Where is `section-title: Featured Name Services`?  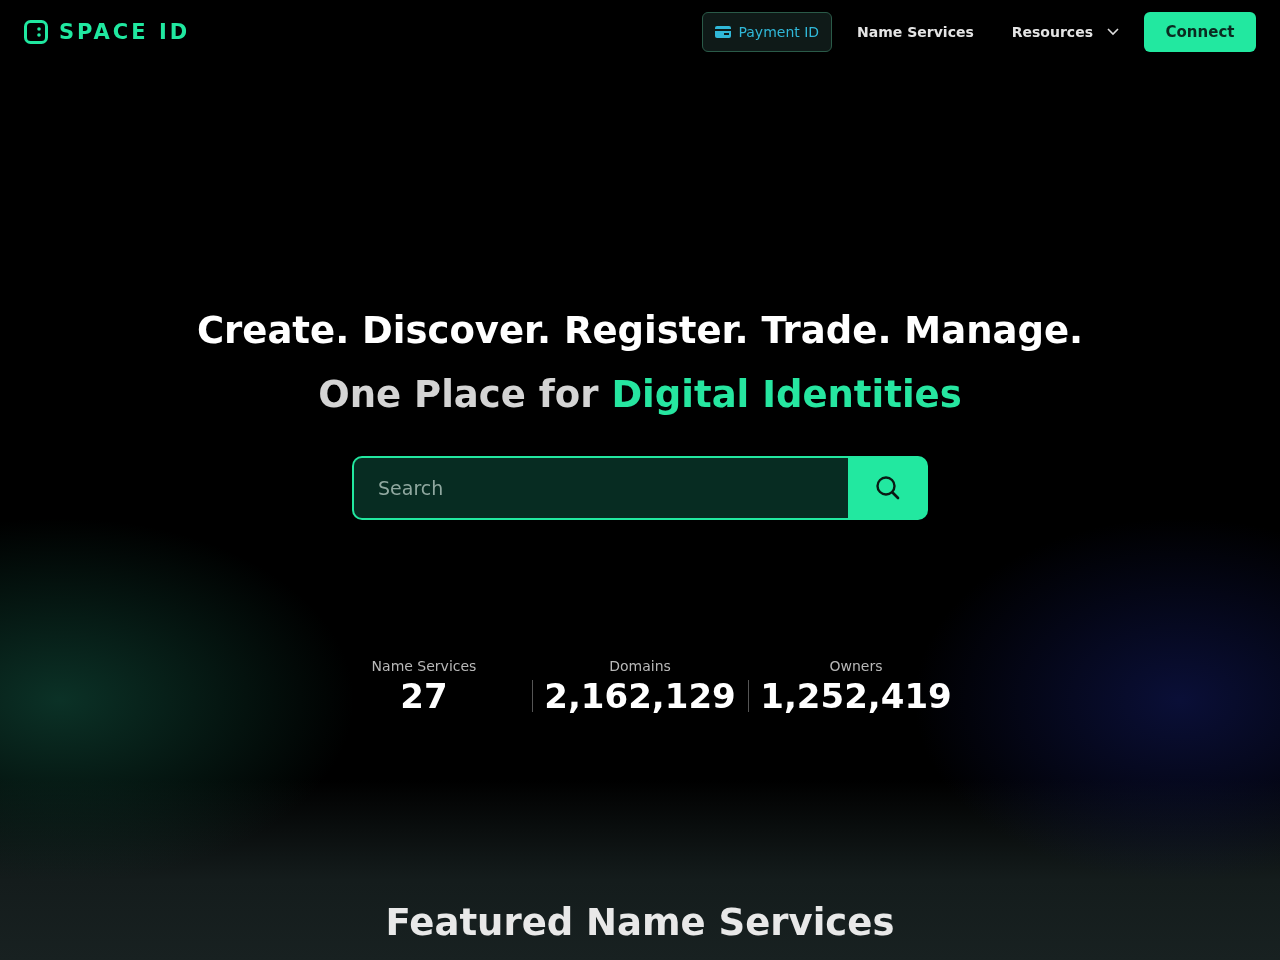
section-title: Featured Name Services is located at coordinates (640, 923).